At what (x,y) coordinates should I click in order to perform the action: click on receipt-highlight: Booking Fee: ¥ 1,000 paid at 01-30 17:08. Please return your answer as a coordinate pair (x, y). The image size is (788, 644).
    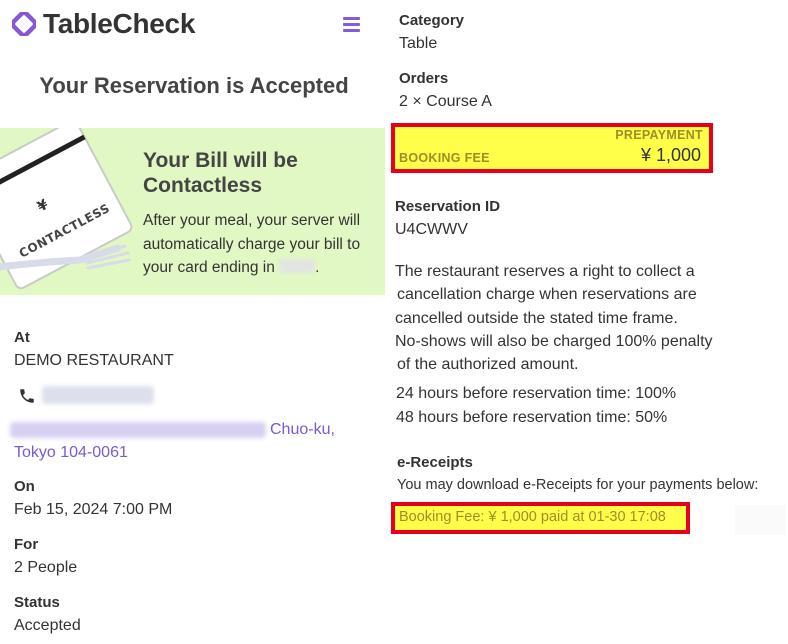
    Looking at the image, I should click on (540, 518).